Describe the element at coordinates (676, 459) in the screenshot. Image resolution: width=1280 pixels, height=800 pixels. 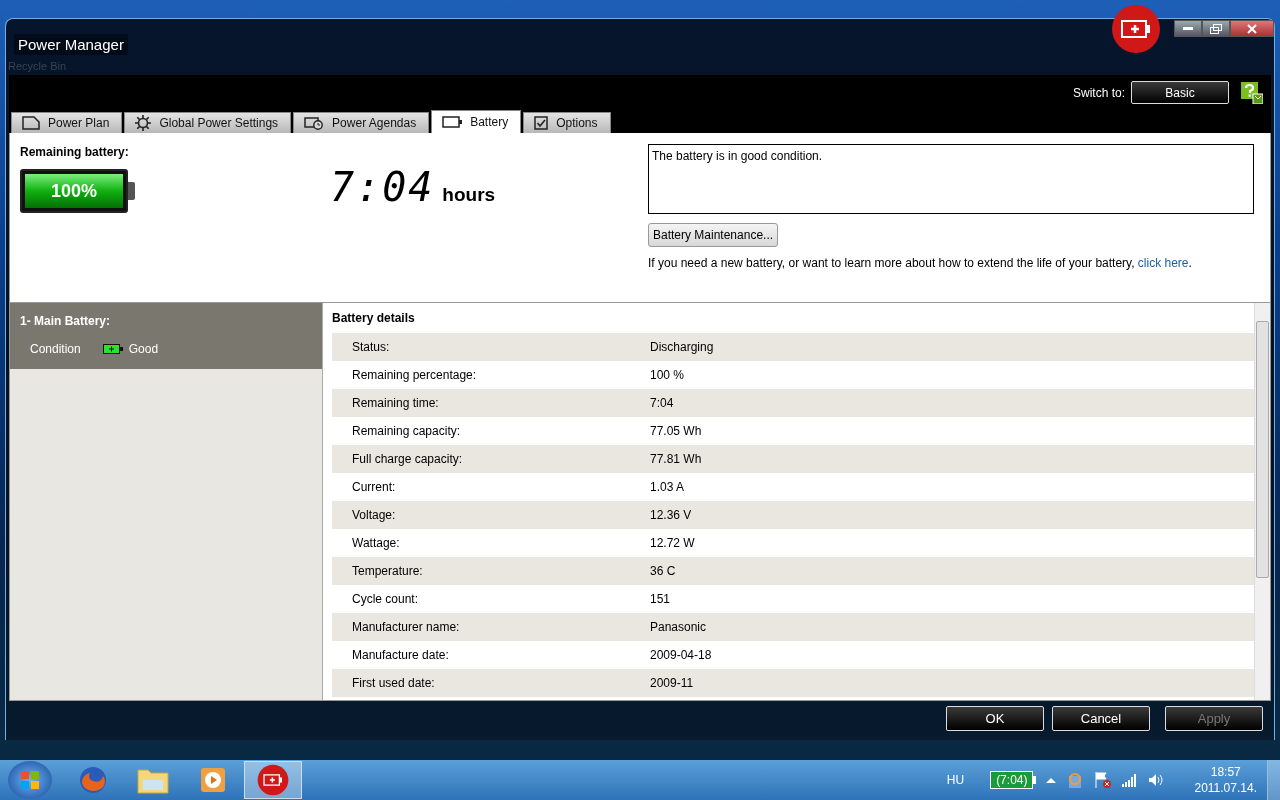
I see `detail-value: 77.81 Wh` at that location.